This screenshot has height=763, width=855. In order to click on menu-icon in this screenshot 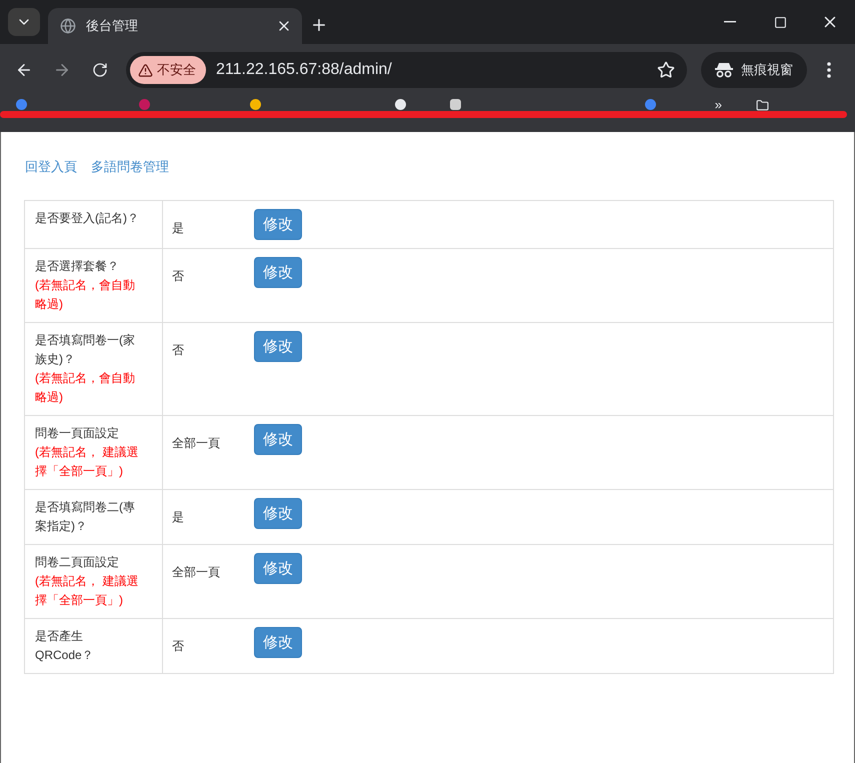, I will do `click(829, 70)`.